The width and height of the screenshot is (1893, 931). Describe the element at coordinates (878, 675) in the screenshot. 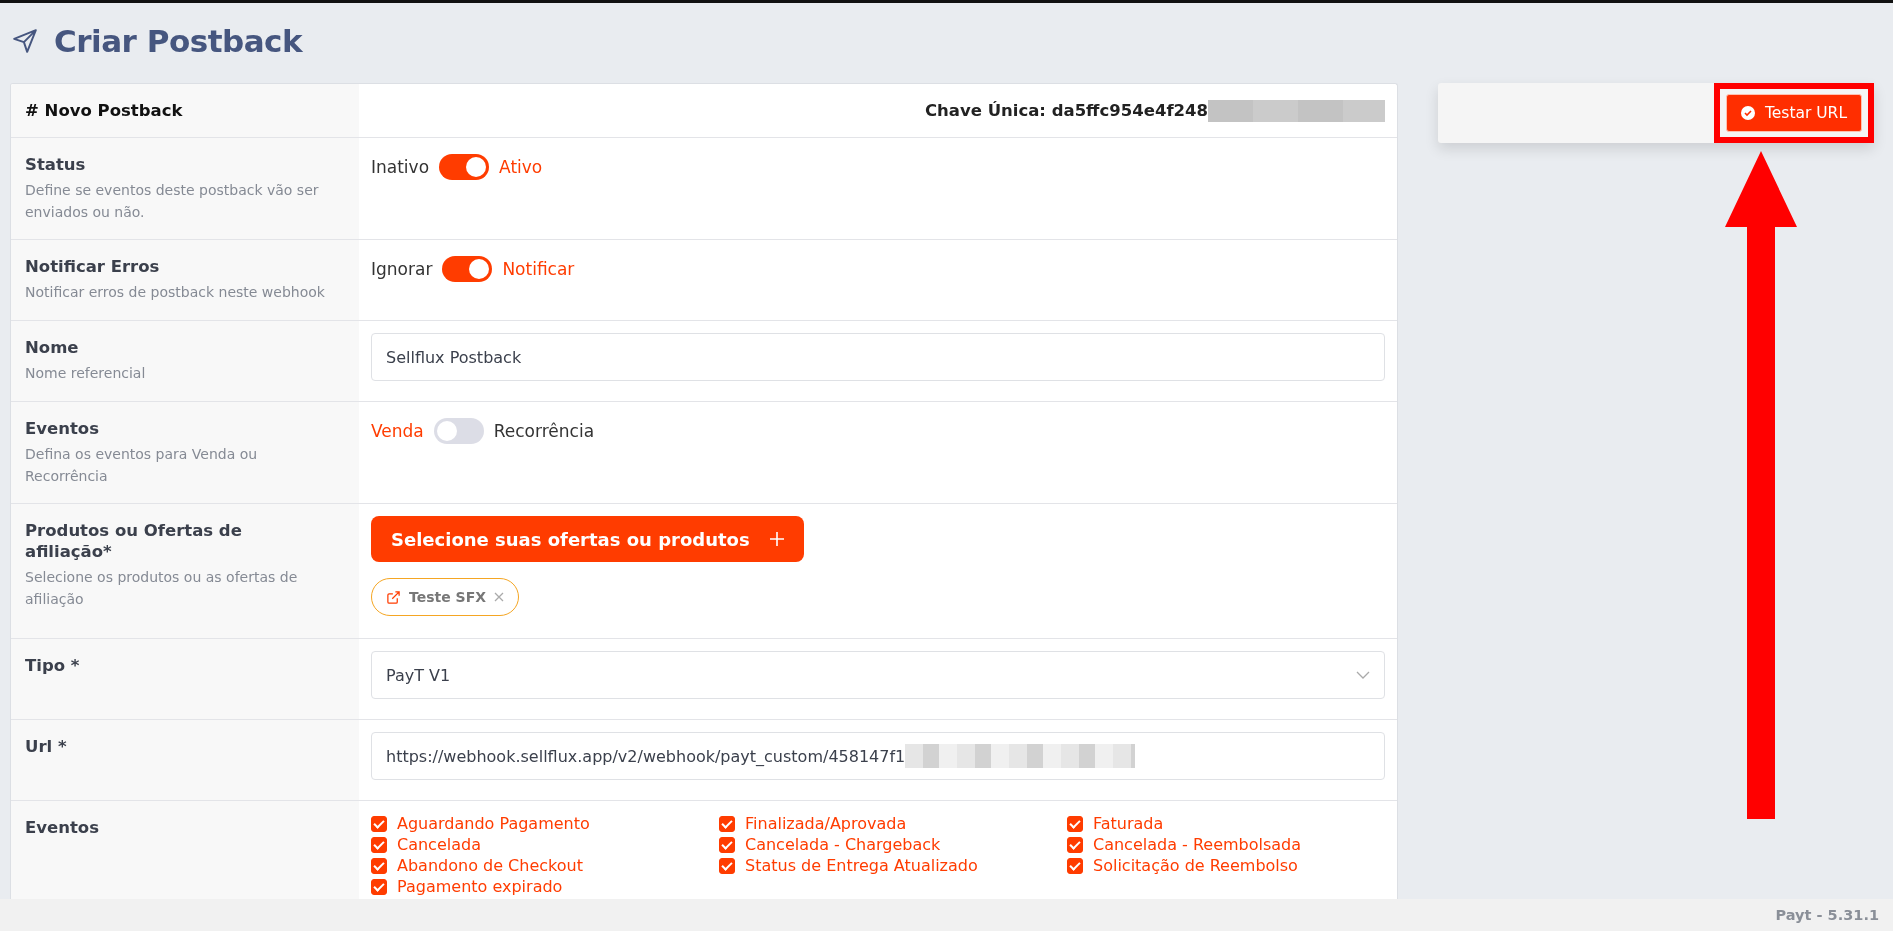

I see `select-field: PayT V1` at that location.